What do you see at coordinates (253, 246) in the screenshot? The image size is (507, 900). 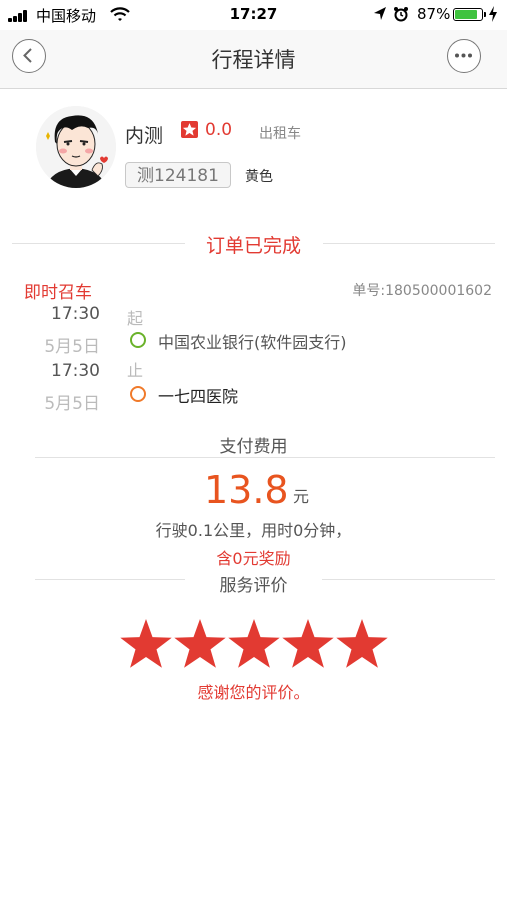 I see `order-status: 订单已完成` at bounding box center [253, 246].